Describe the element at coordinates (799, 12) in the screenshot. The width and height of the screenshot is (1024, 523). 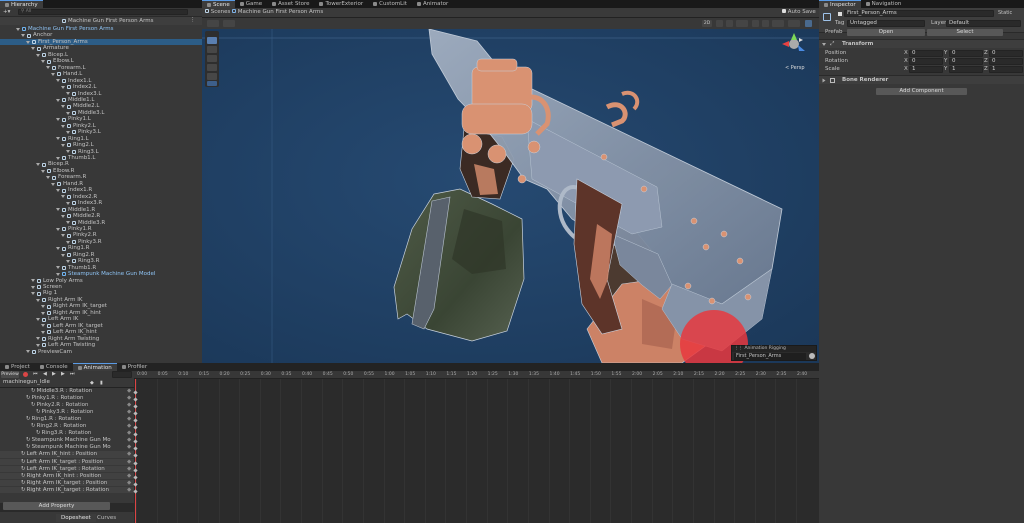
I see `auto-save-toggle: Auto Save` at that location.